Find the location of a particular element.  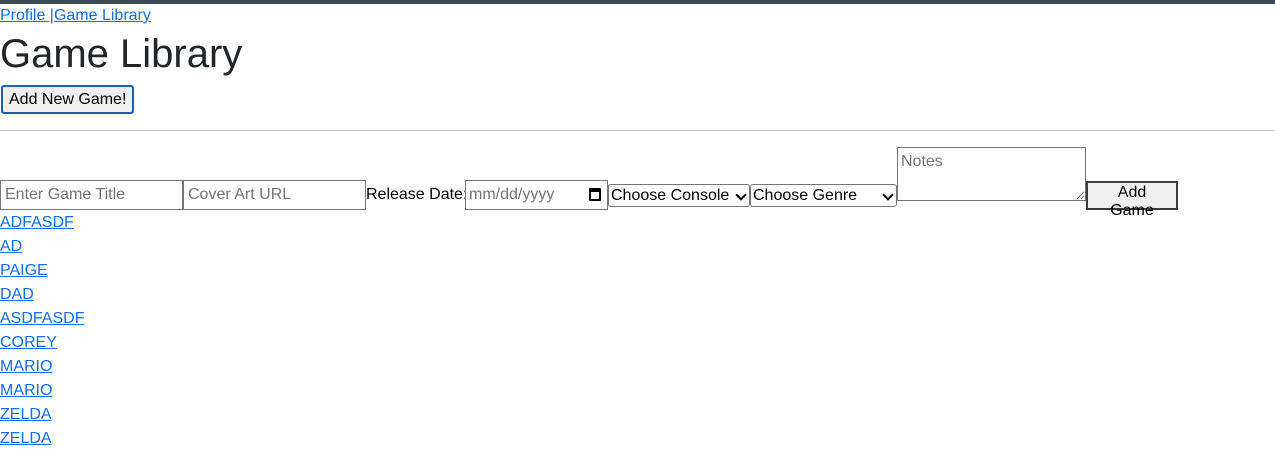

game-title-input is located at coordinates (91, 195).